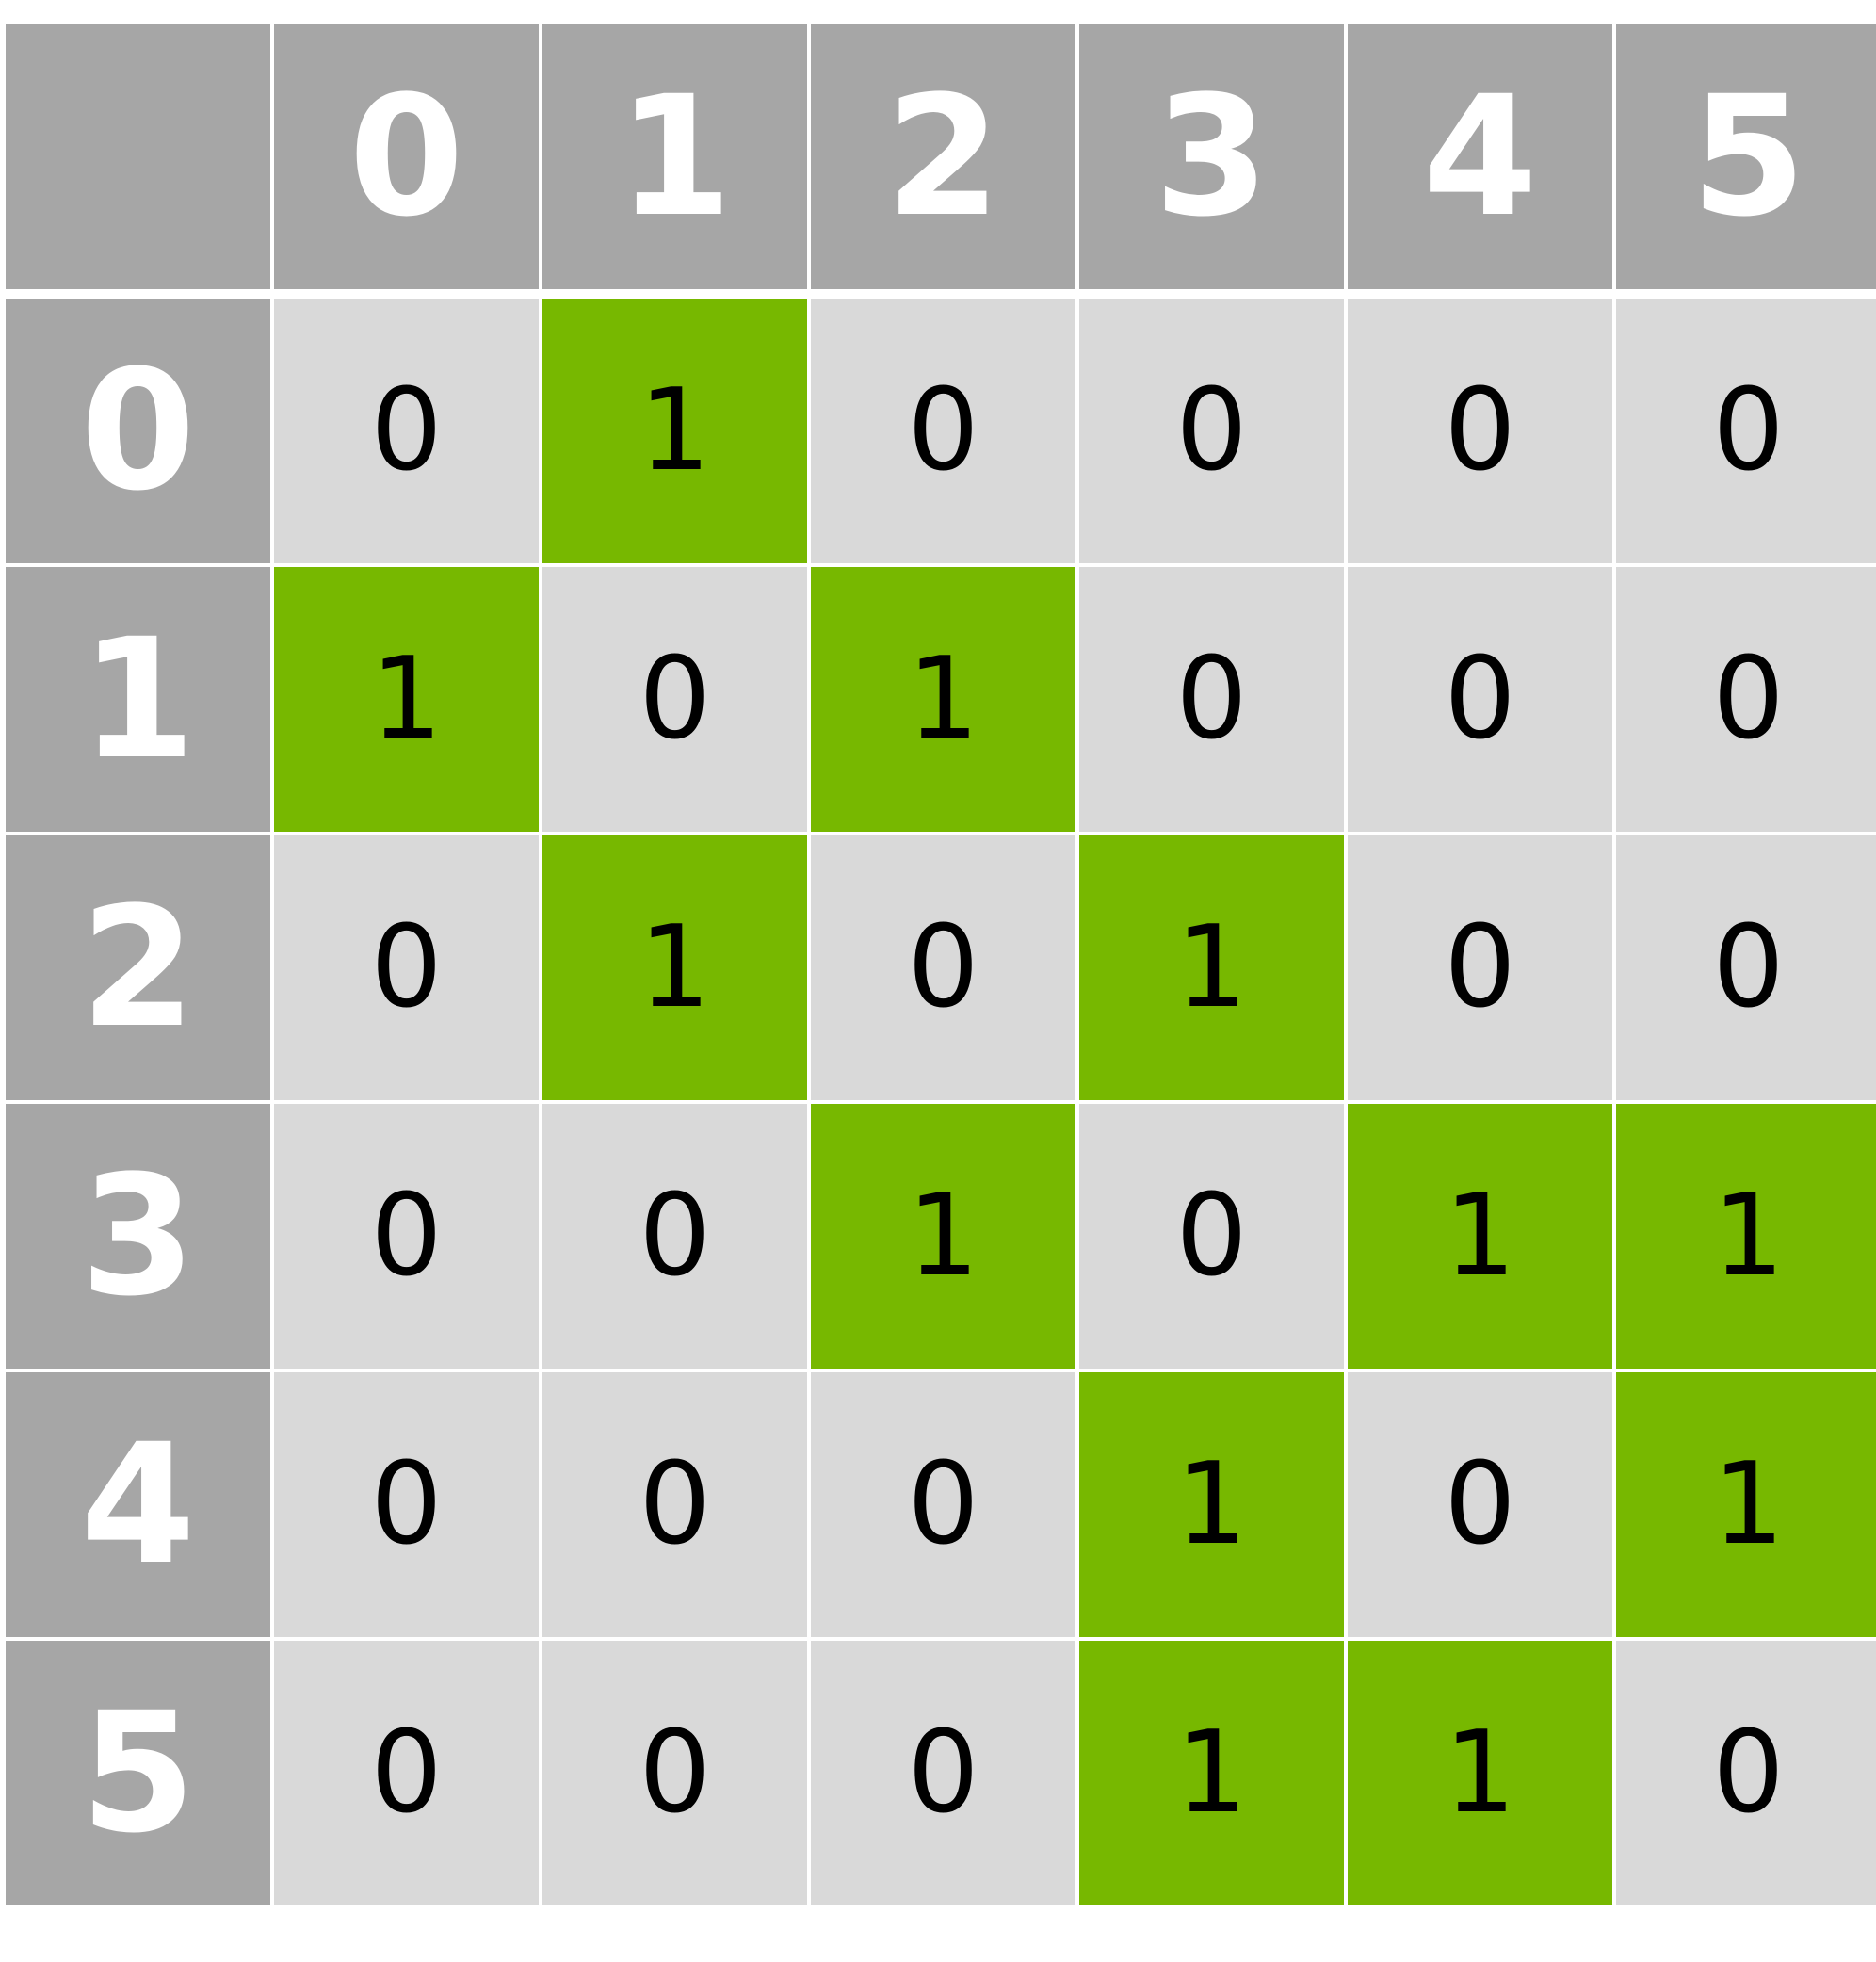 This screenshot has width=1876, height=1962. What do you see at coordinates (138, 431) in the screenshot?
I see `row-header: 0` at bounding box center [138, 431].